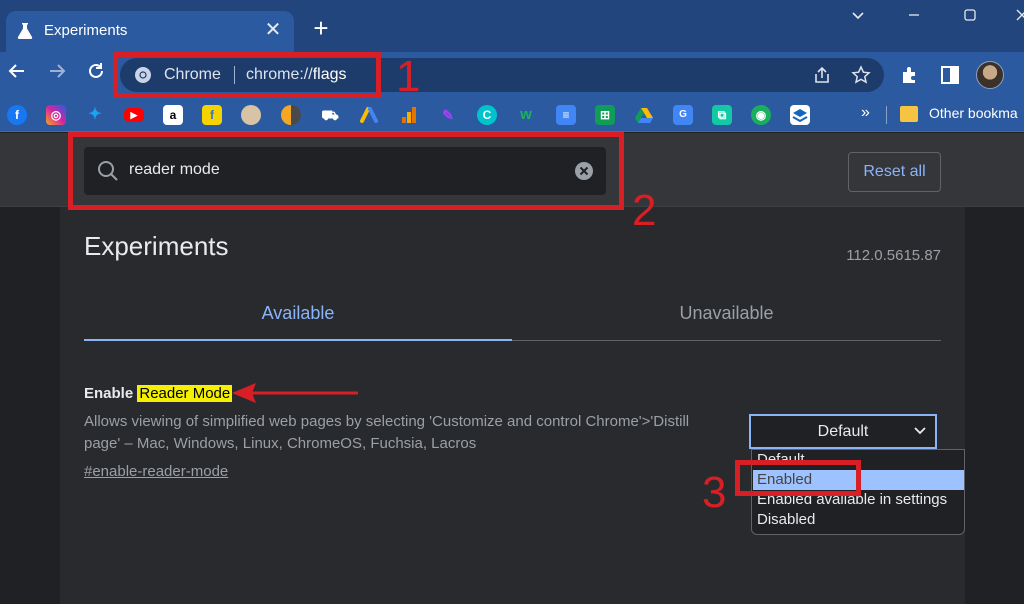 This screenshot has width=1024, height=604. I want to click on flag-title-highlight: Reader Mode, so click(185, 393).